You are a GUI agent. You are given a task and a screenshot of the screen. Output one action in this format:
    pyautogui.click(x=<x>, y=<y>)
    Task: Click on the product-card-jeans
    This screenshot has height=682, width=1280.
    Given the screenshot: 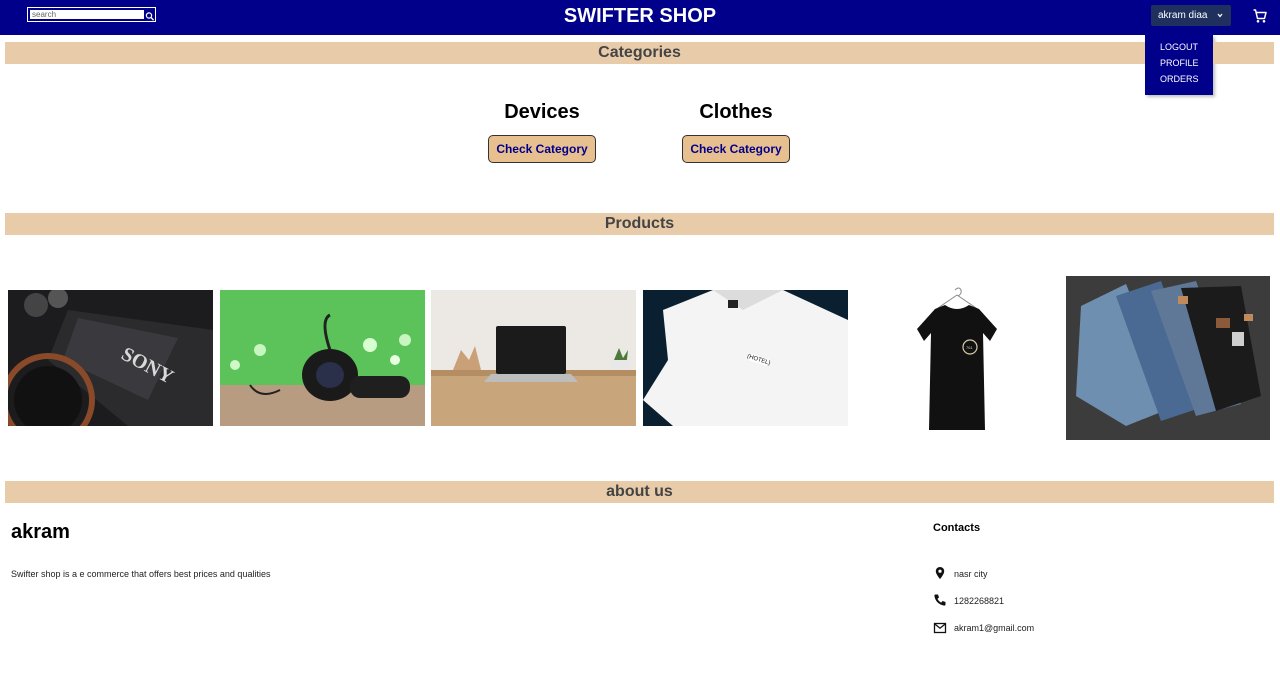 What is the action you would take?
    pyautogui.click(x=1168, y=358)
    